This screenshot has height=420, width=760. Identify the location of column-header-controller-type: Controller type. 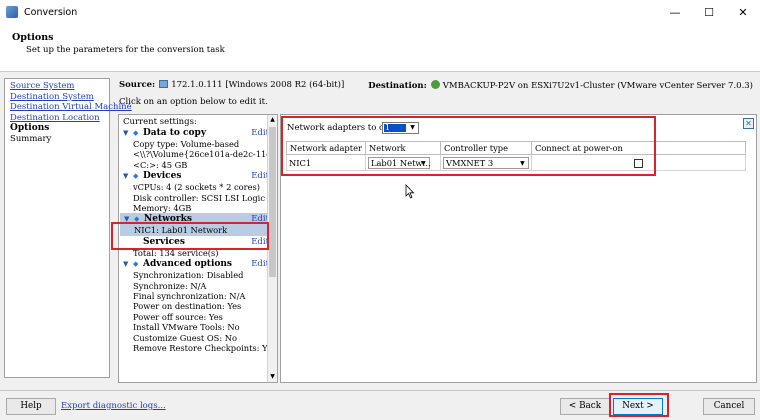
(485, 148).